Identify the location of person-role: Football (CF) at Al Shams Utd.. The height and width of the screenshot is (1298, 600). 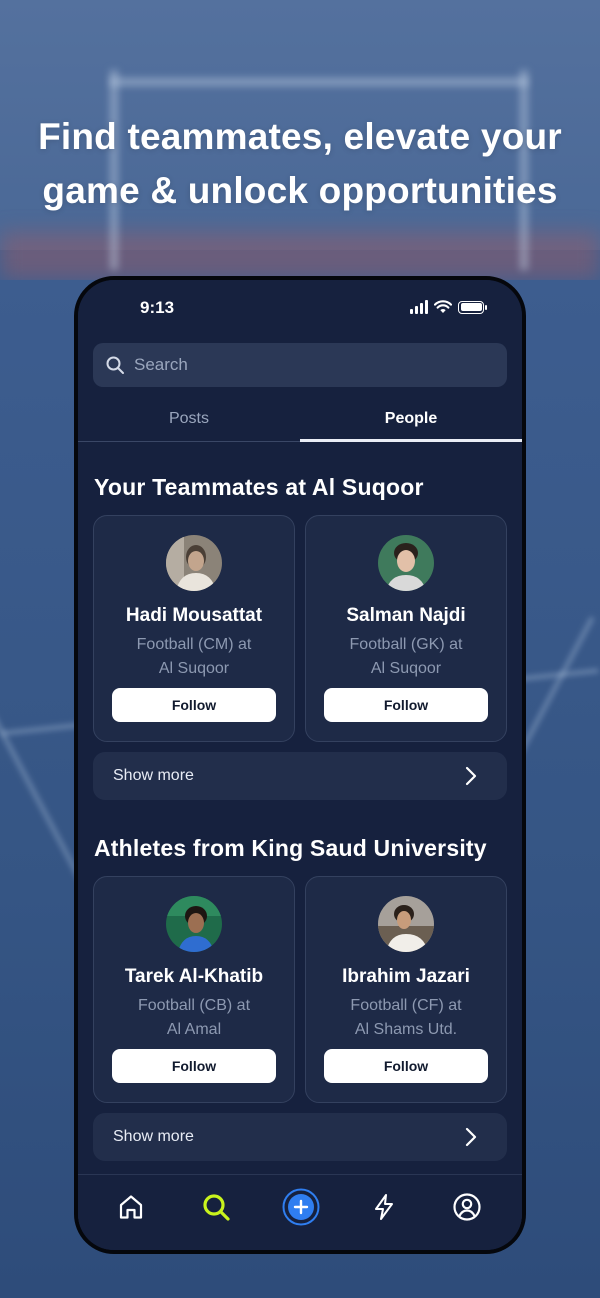
(406, 1018).